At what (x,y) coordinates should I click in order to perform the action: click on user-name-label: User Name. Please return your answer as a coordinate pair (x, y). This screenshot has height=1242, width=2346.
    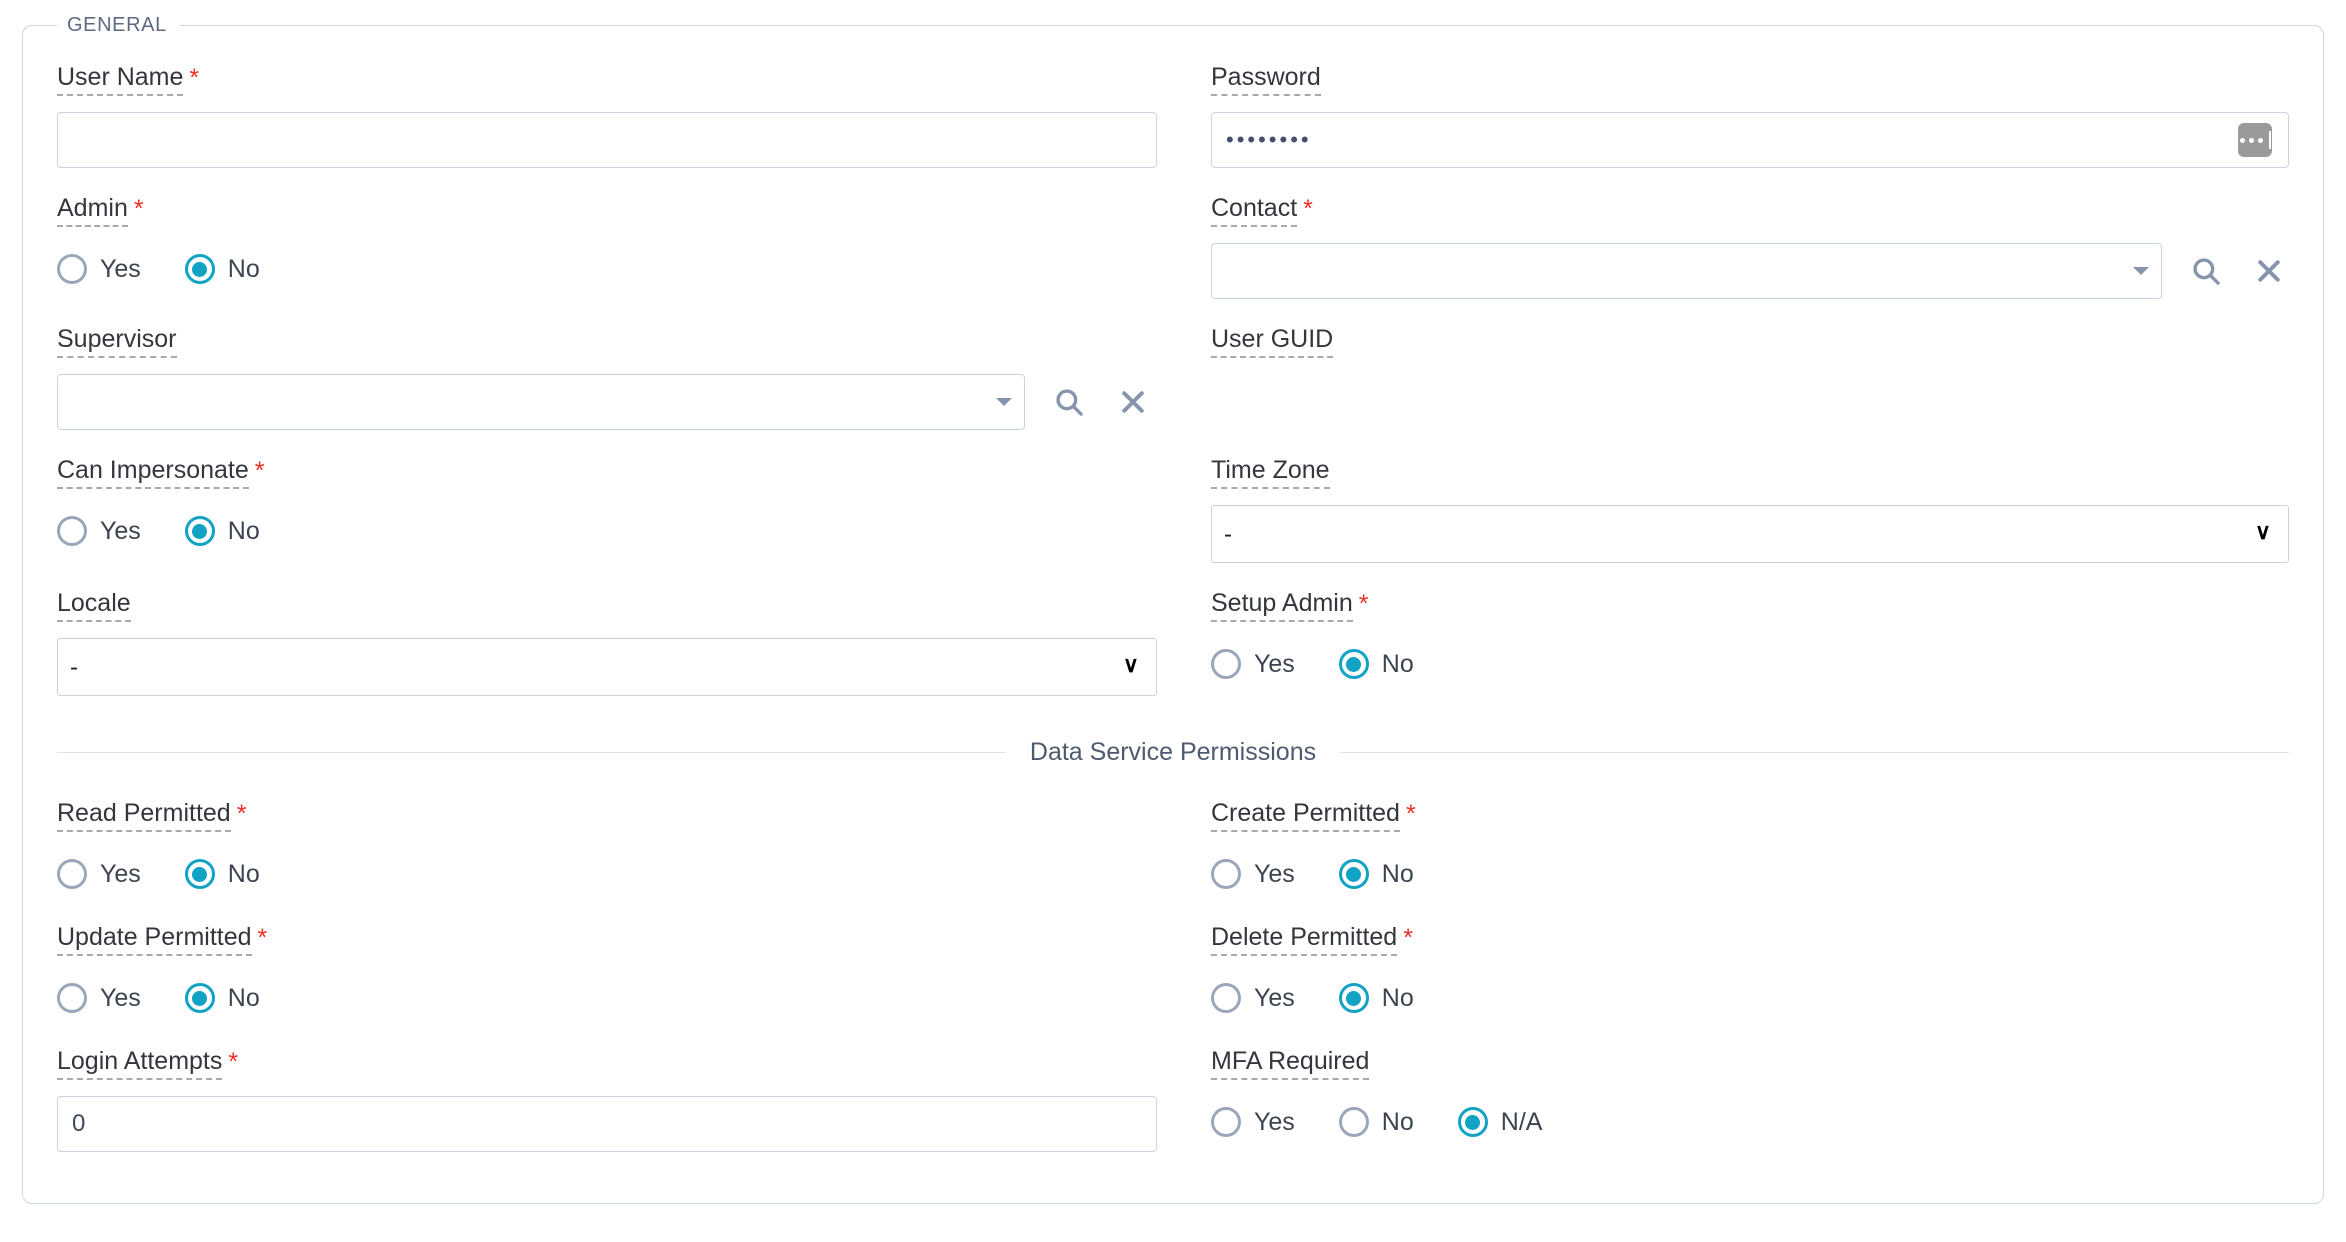
    Looking at the image, I should click on (120, 79).